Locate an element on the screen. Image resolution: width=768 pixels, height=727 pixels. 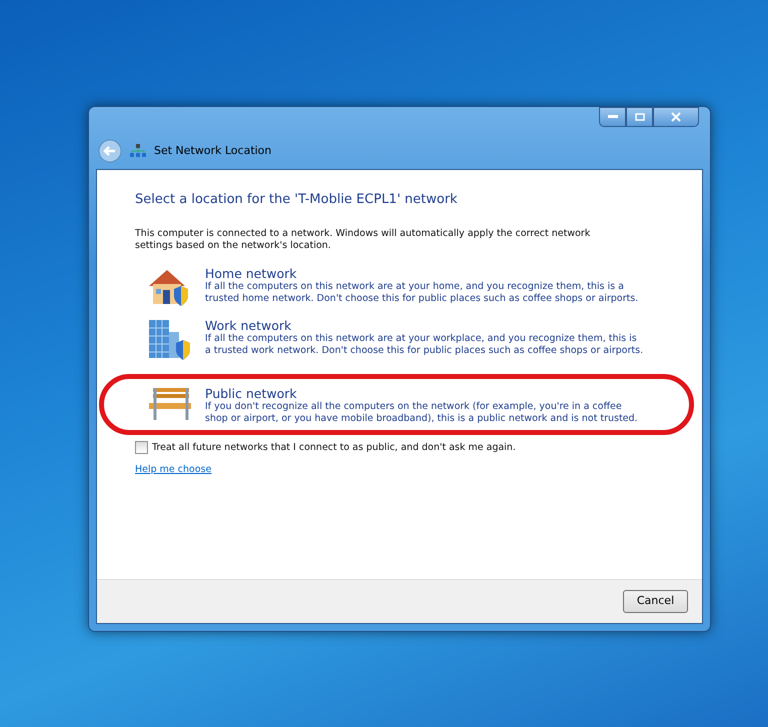
maximize-button is located at coordinates (639, 117).